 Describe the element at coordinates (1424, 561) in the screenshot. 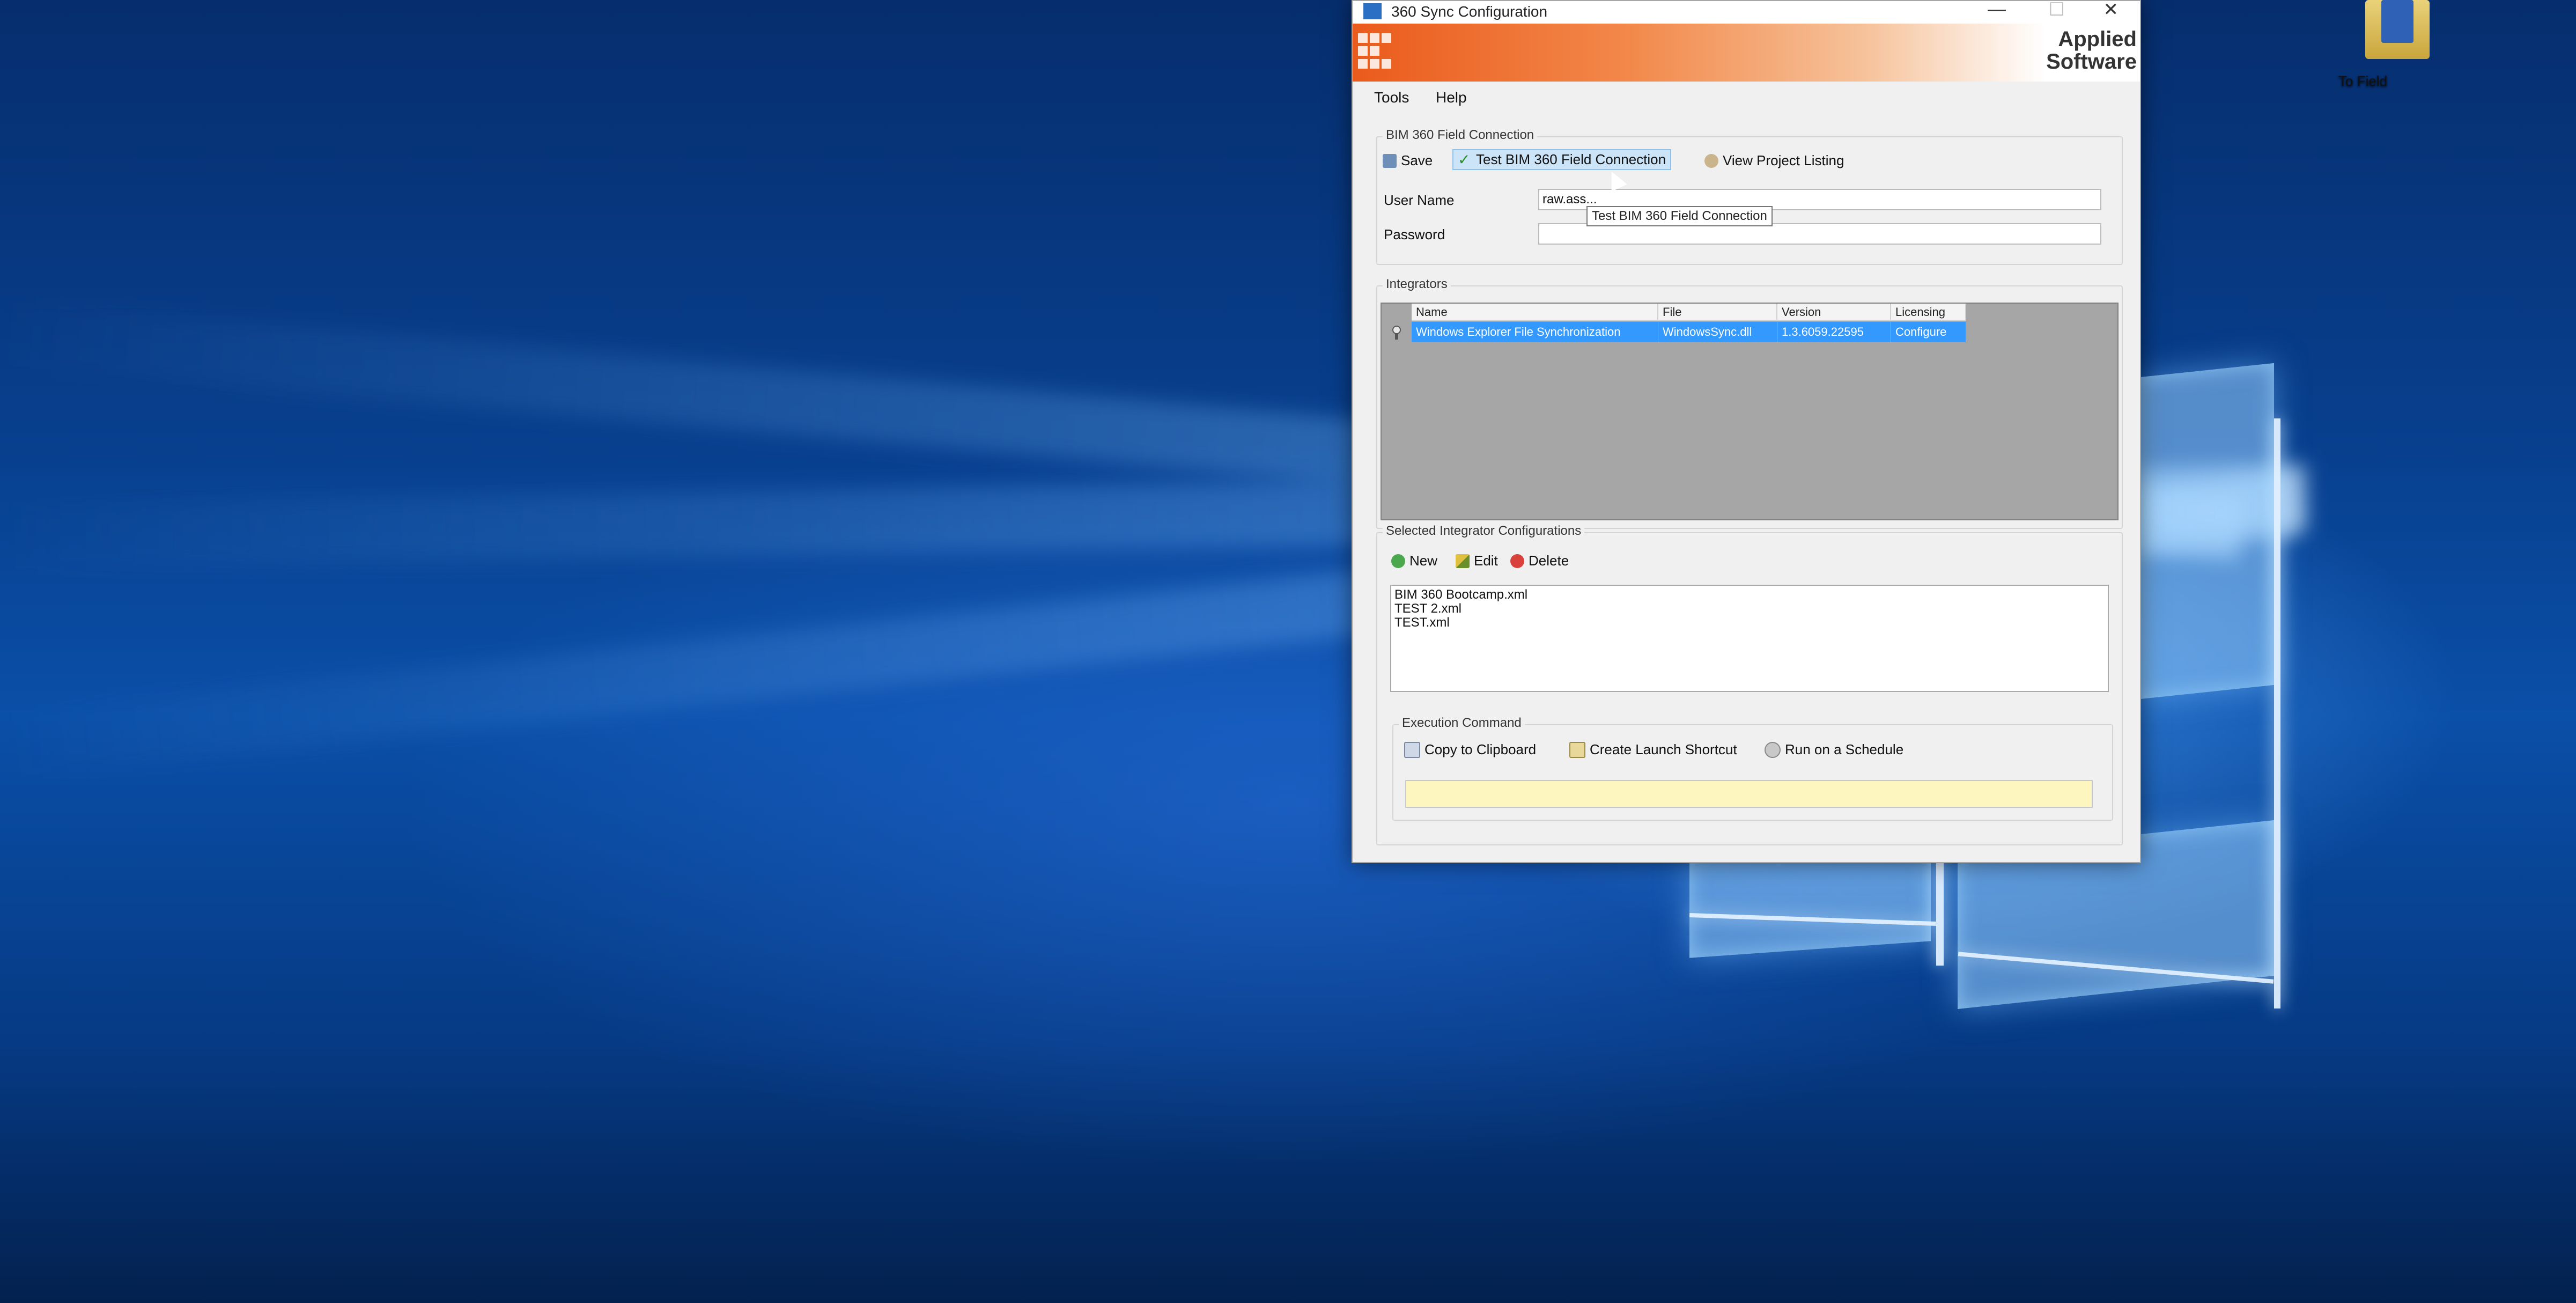

I see `new-label: New` at that location.